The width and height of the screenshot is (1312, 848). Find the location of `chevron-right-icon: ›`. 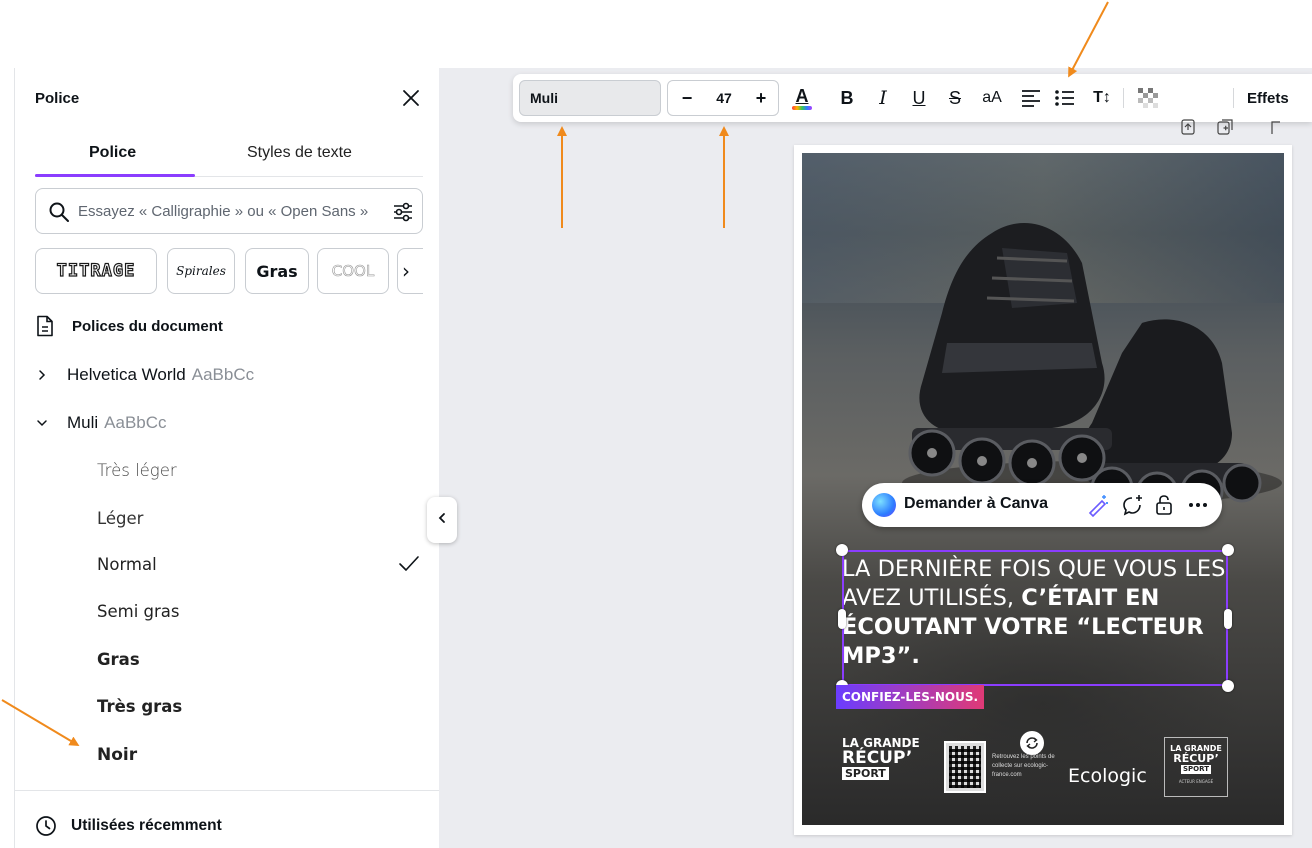

chevron-right-icon: › is located at coordinates (406, 271).